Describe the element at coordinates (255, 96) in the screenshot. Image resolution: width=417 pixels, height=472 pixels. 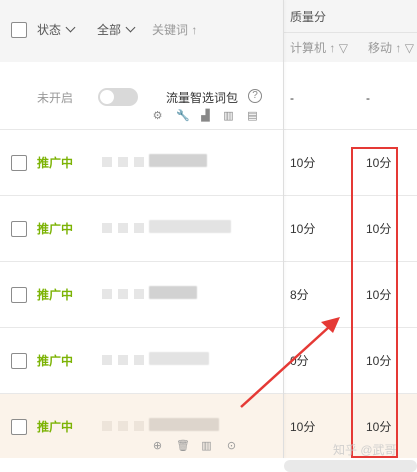
I see `help-icon: ?` at that location.